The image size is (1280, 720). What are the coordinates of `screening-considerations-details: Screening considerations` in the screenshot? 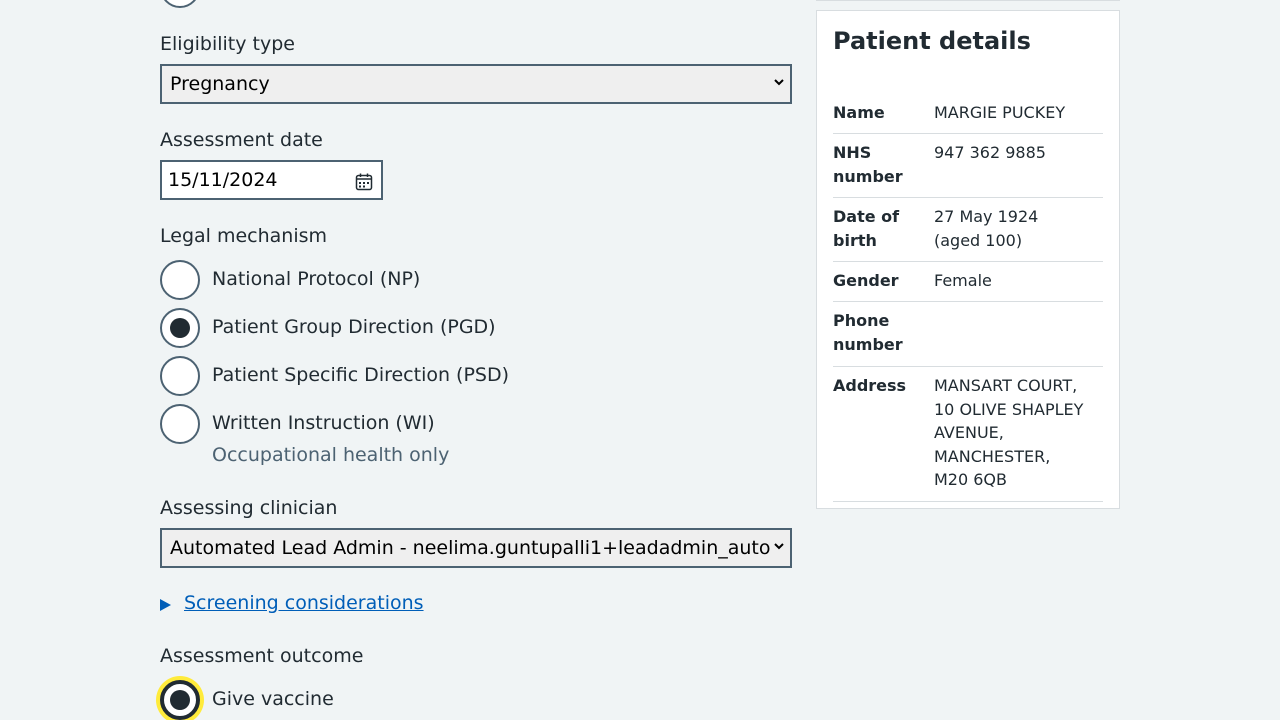 It's located at (292, 603).